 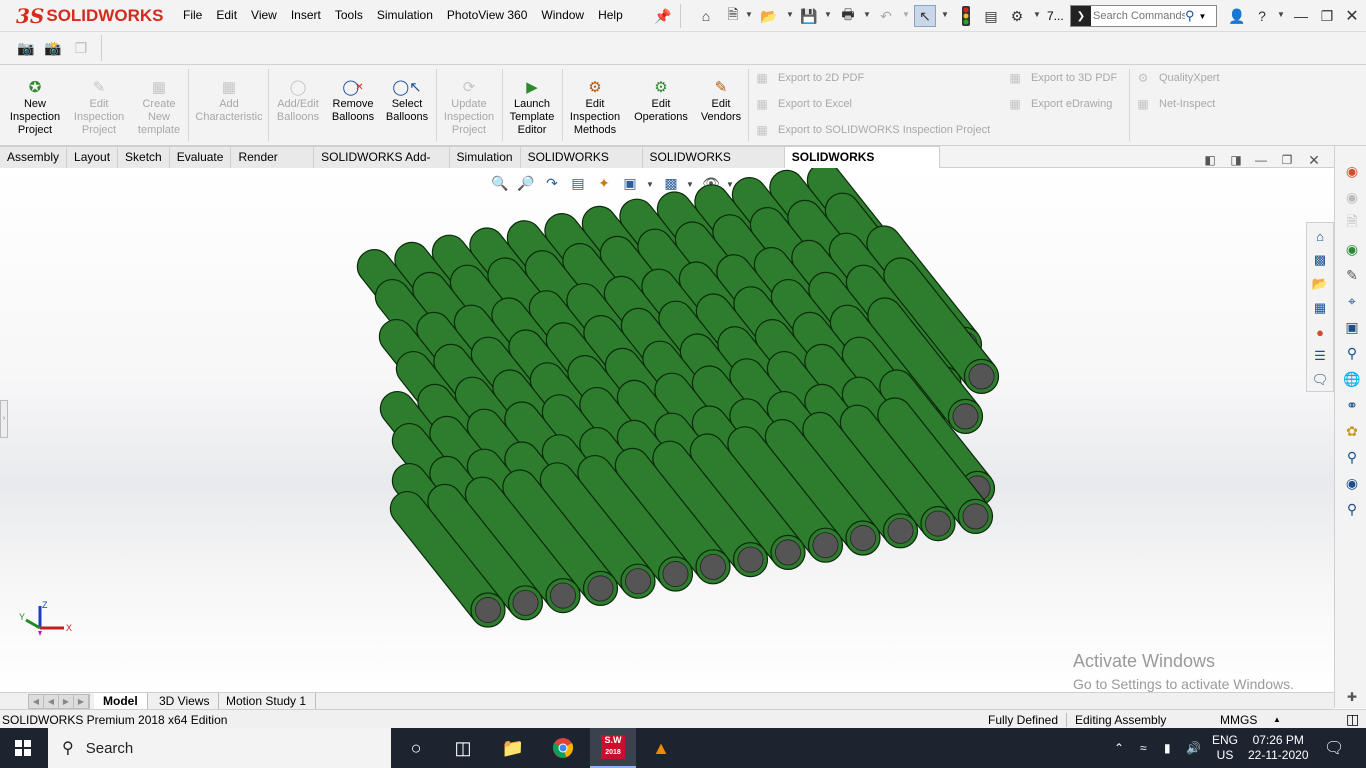 I want to click on last-tab-icon: ▶, so click(x=81, y=701).